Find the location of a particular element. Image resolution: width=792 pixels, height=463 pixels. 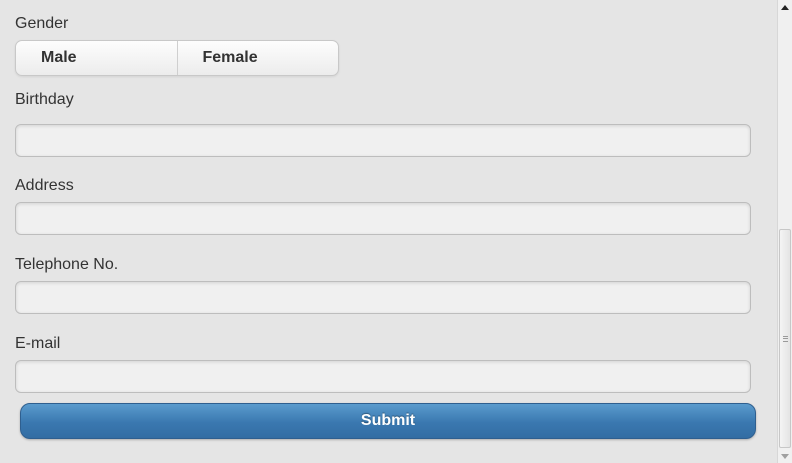

gender-option-female: Female is located at coordinates (257, 58).